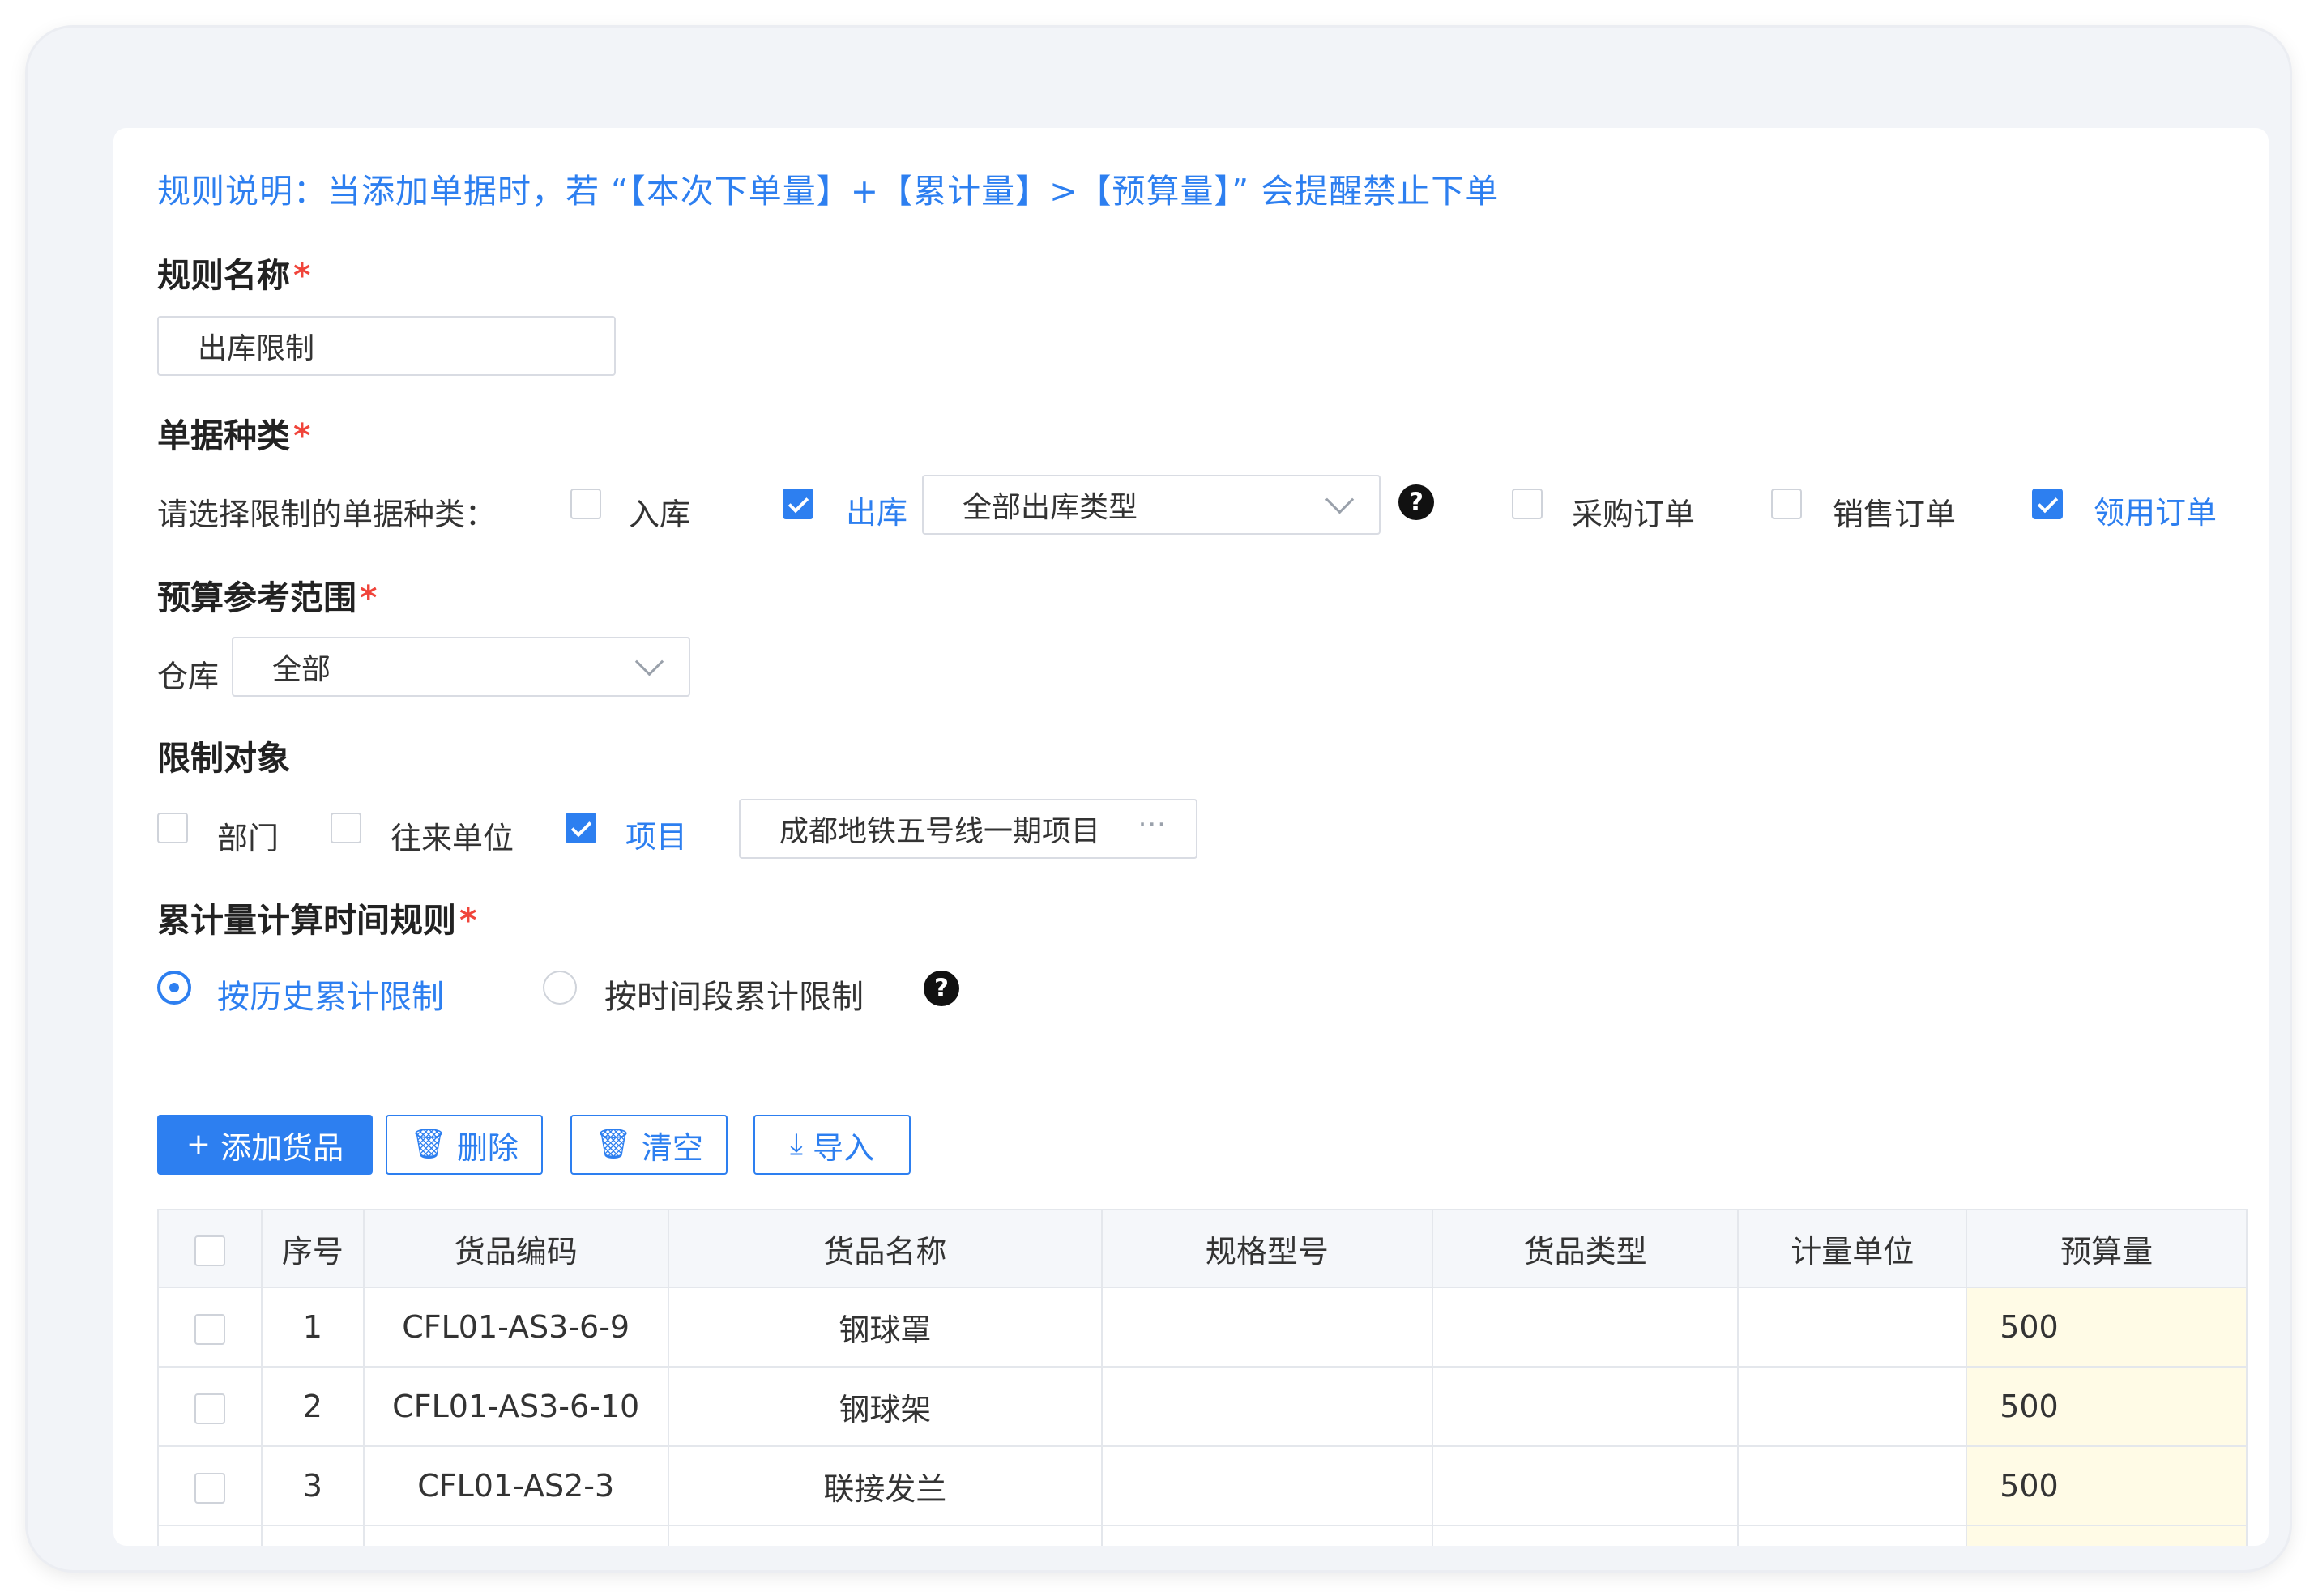 This screenshot has width=2318, height=1596. I want to click on row-index: 2, so click(312, 1406).